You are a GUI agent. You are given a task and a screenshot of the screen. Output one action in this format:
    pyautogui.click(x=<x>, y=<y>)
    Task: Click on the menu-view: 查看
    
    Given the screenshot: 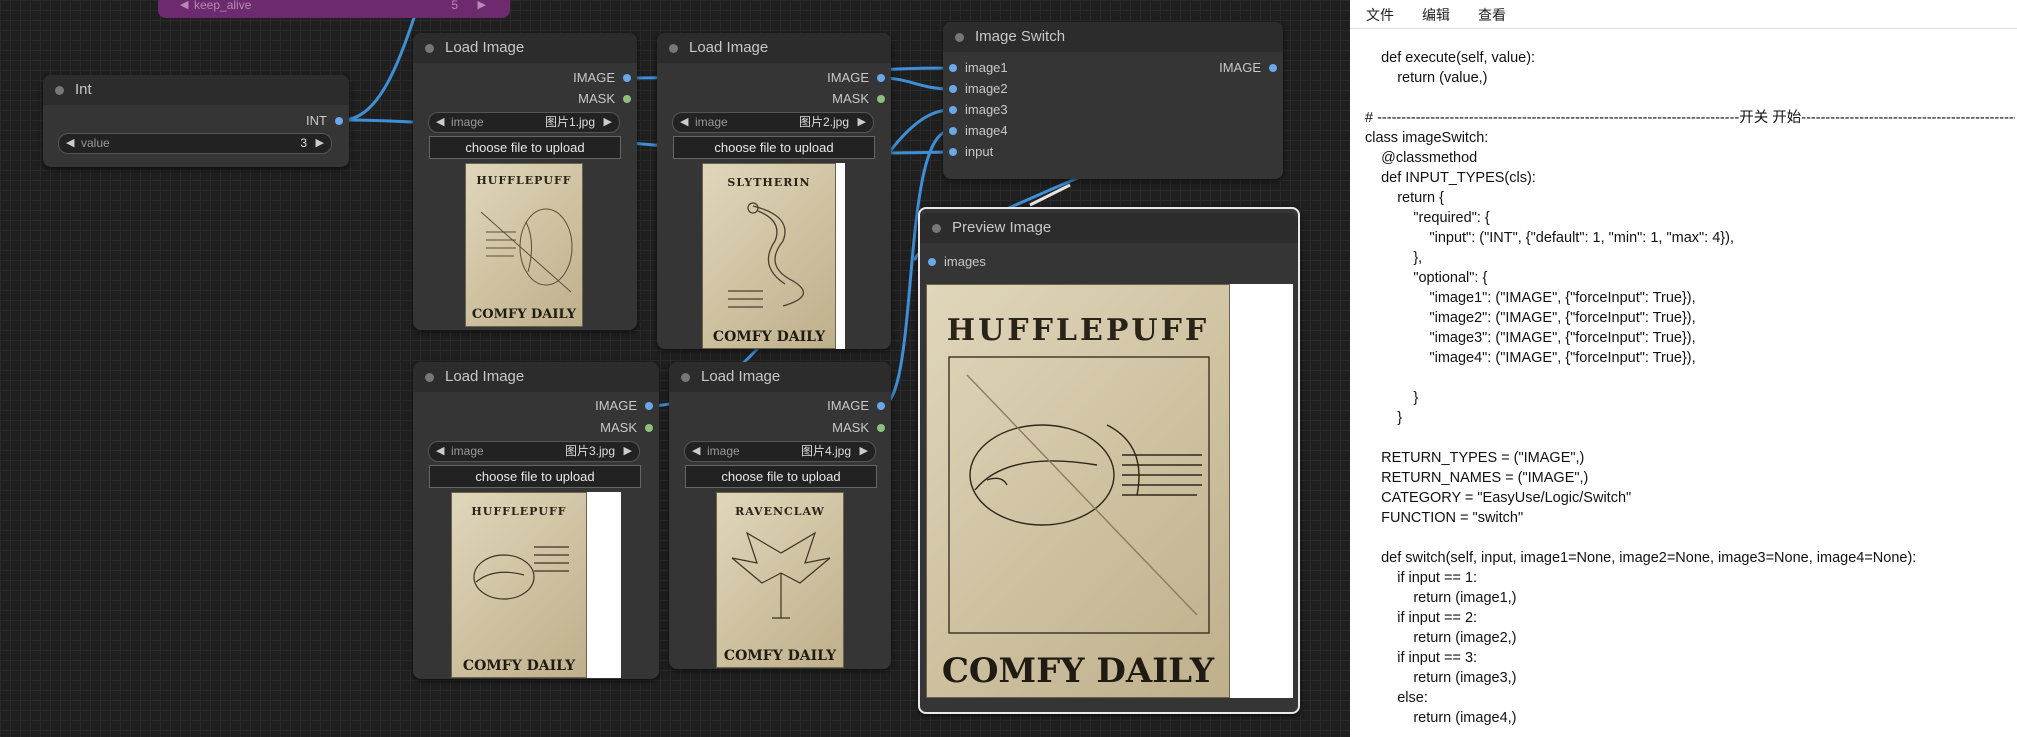 What is the action you would take?
    pyautogui.click(x=1492, y=15)
    